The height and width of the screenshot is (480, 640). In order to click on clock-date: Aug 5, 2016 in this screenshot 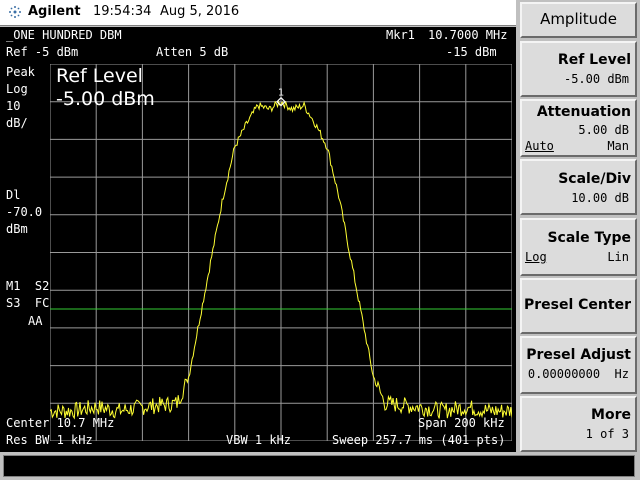, I will do `click(200, 11)`.